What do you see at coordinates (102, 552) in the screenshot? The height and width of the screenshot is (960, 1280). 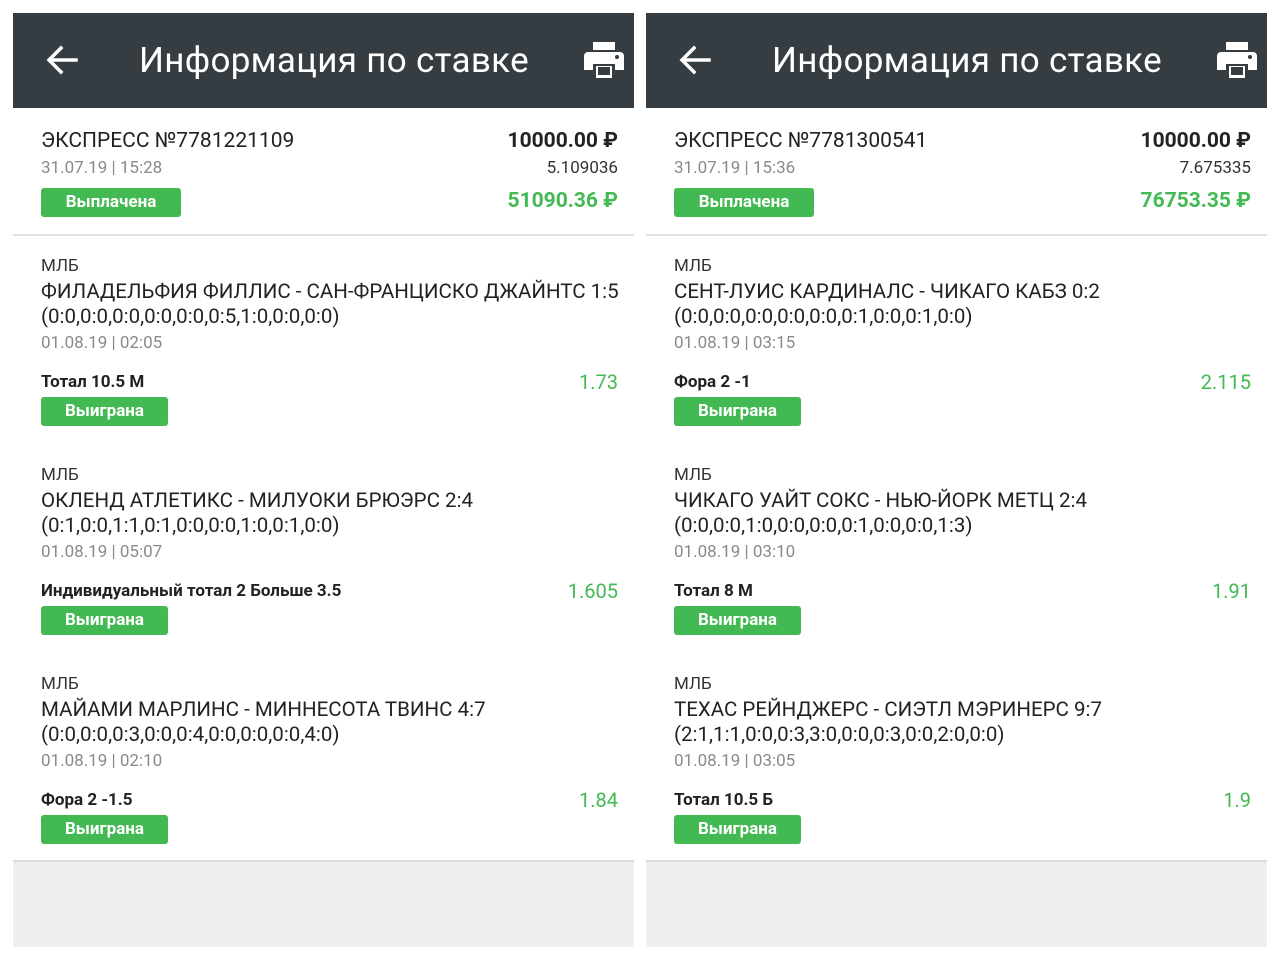 I see `event-date: 01.08.19 | 05:07` at bounding box center [102, 552].